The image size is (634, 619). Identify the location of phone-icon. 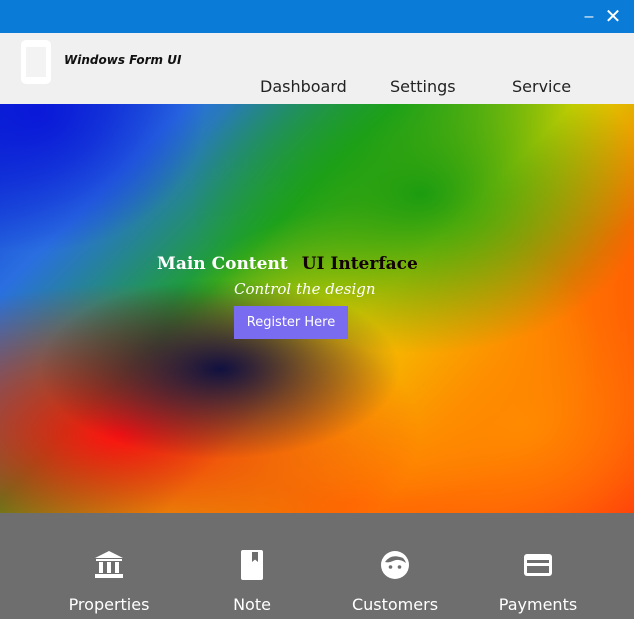
(36, 62).